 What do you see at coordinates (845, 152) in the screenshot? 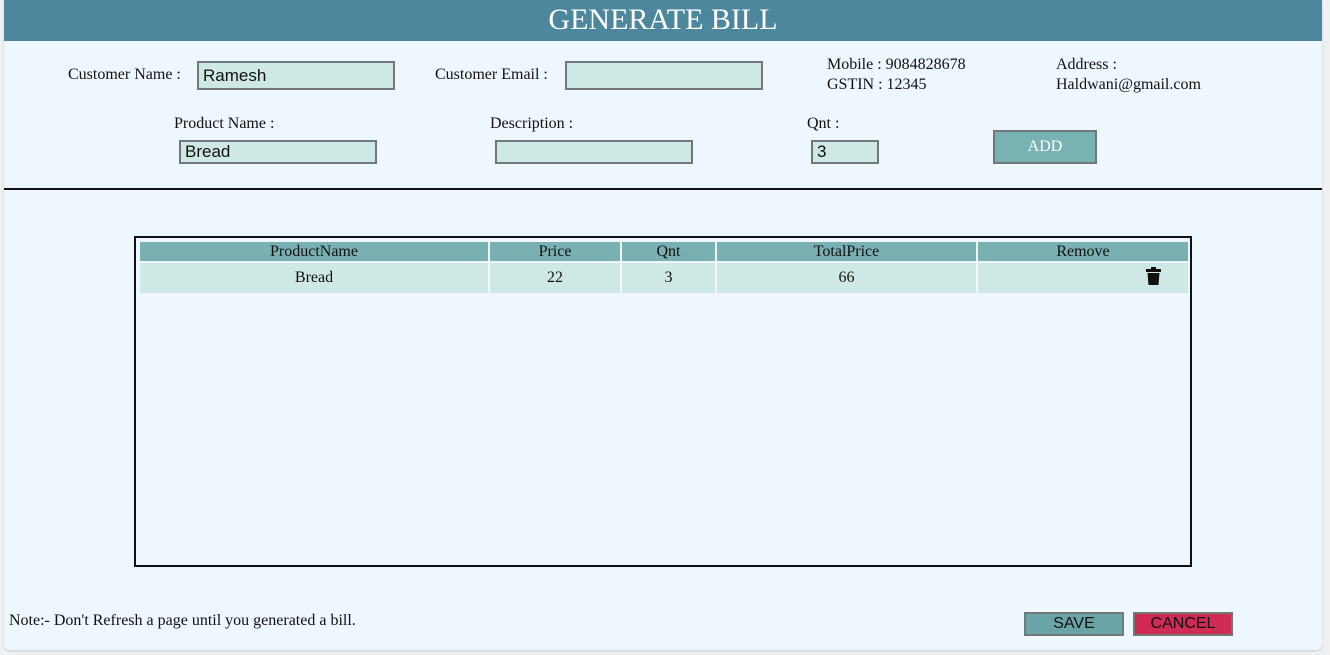
I see `qnt-input` at bounding box center [845, 152].